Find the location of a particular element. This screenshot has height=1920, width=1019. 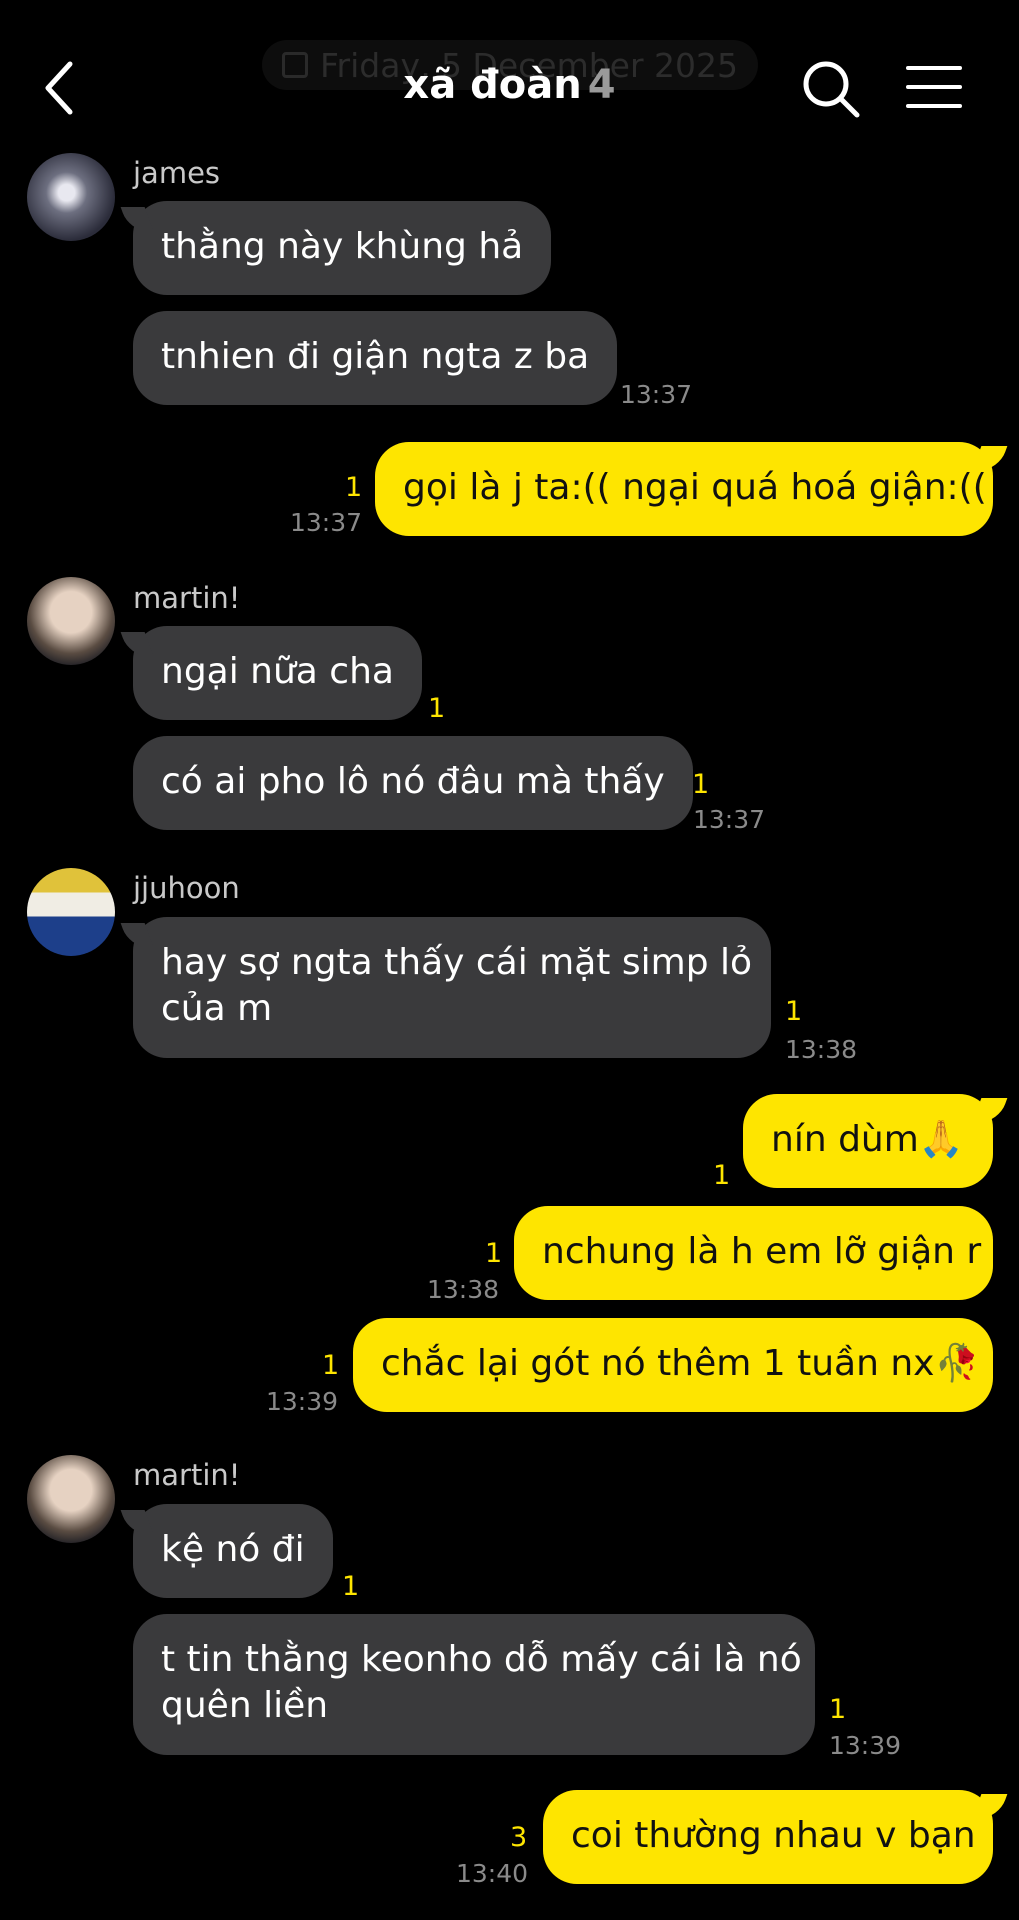

message-text: gọi là j ta:(( ngại quá hoá giận:(( is located at coordinates (695, 487).